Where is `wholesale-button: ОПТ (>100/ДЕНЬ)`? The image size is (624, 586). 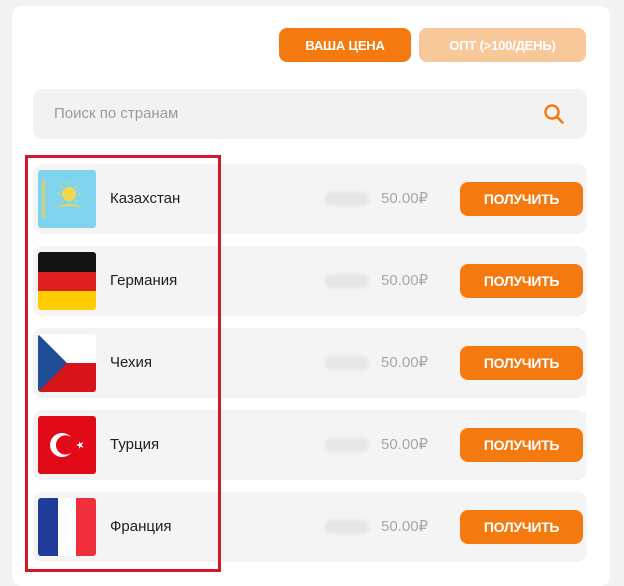
wholesale-button: ОПТ (>100/ДЕНЬ) is located at coordinates (502, 45).